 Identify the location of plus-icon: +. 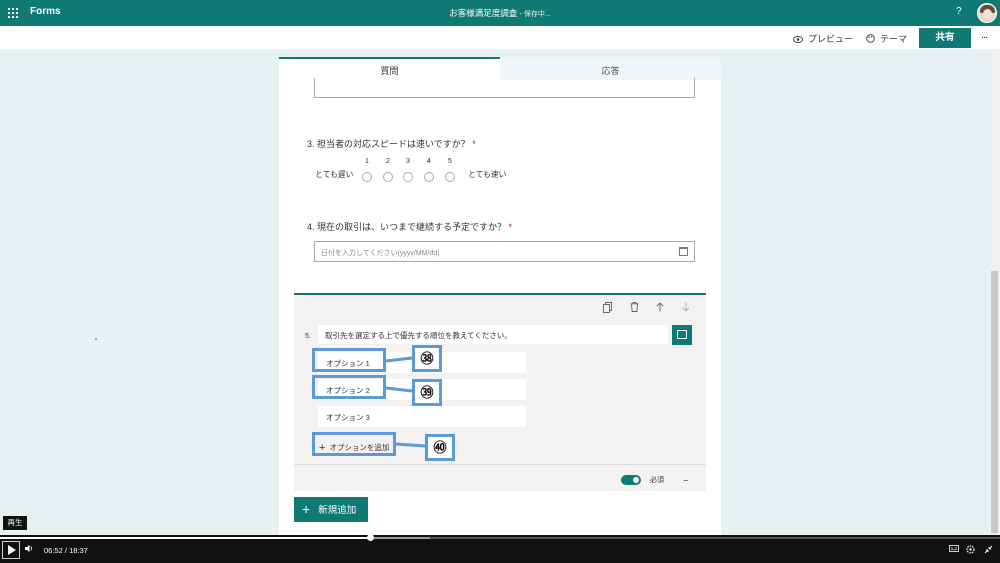
(306, 509).